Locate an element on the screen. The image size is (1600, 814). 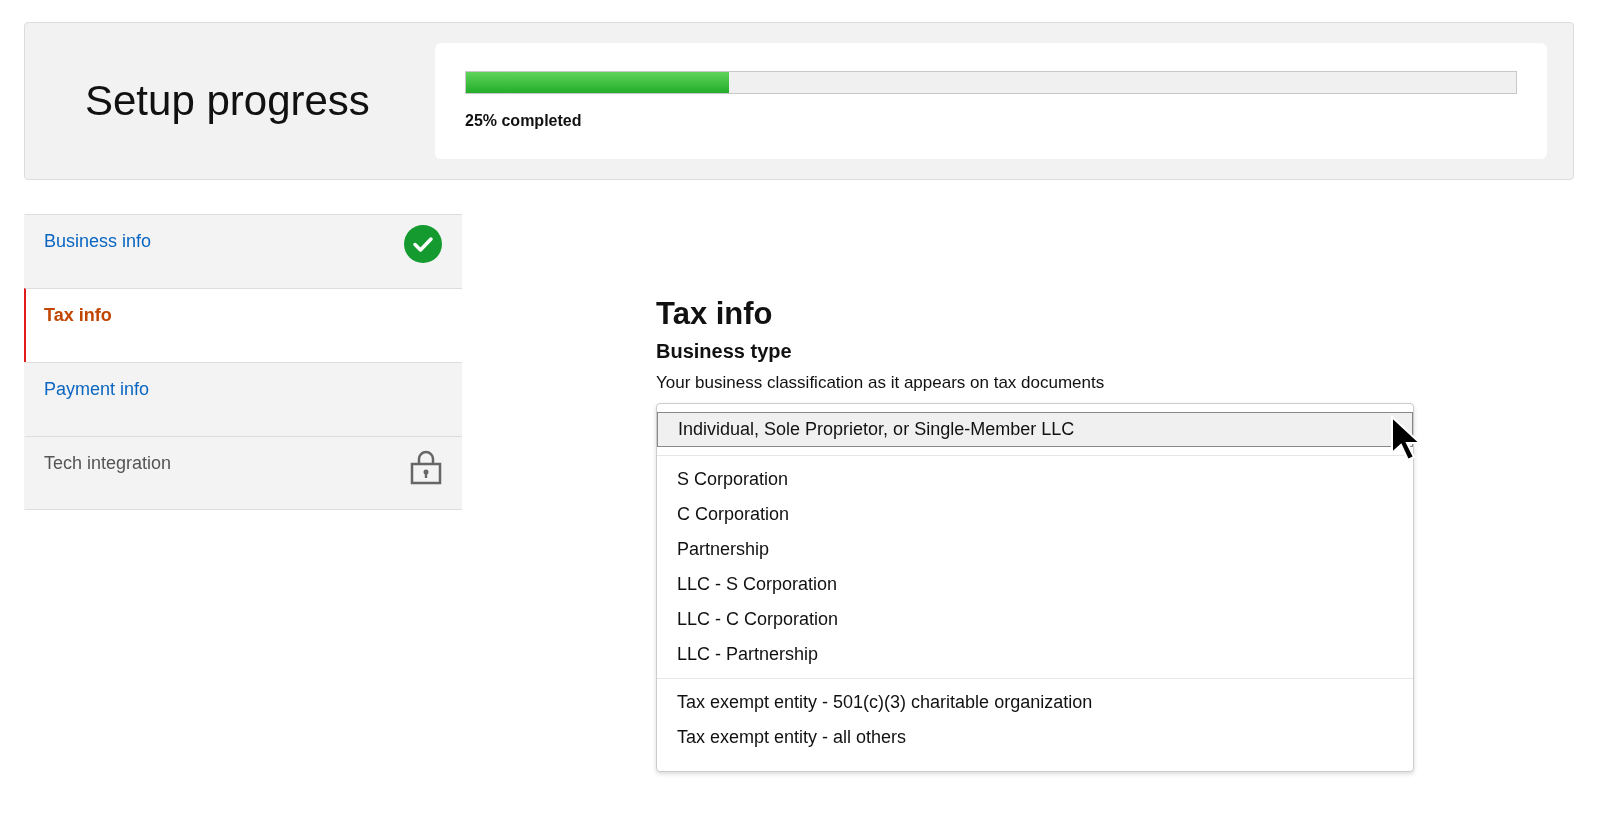
lock-icon is located at coordinates (426, 467).